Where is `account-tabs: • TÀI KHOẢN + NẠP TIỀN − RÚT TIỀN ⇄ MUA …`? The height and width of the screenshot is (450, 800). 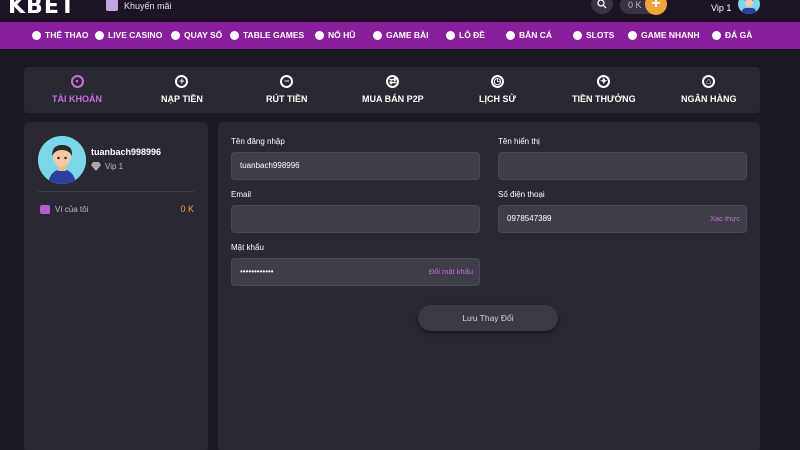
account-tabs: • TÀI KHOẢN + NẠP TIỀN − RÚT TIỀN ⇄ MUA … is located at coordinates (392, 90).